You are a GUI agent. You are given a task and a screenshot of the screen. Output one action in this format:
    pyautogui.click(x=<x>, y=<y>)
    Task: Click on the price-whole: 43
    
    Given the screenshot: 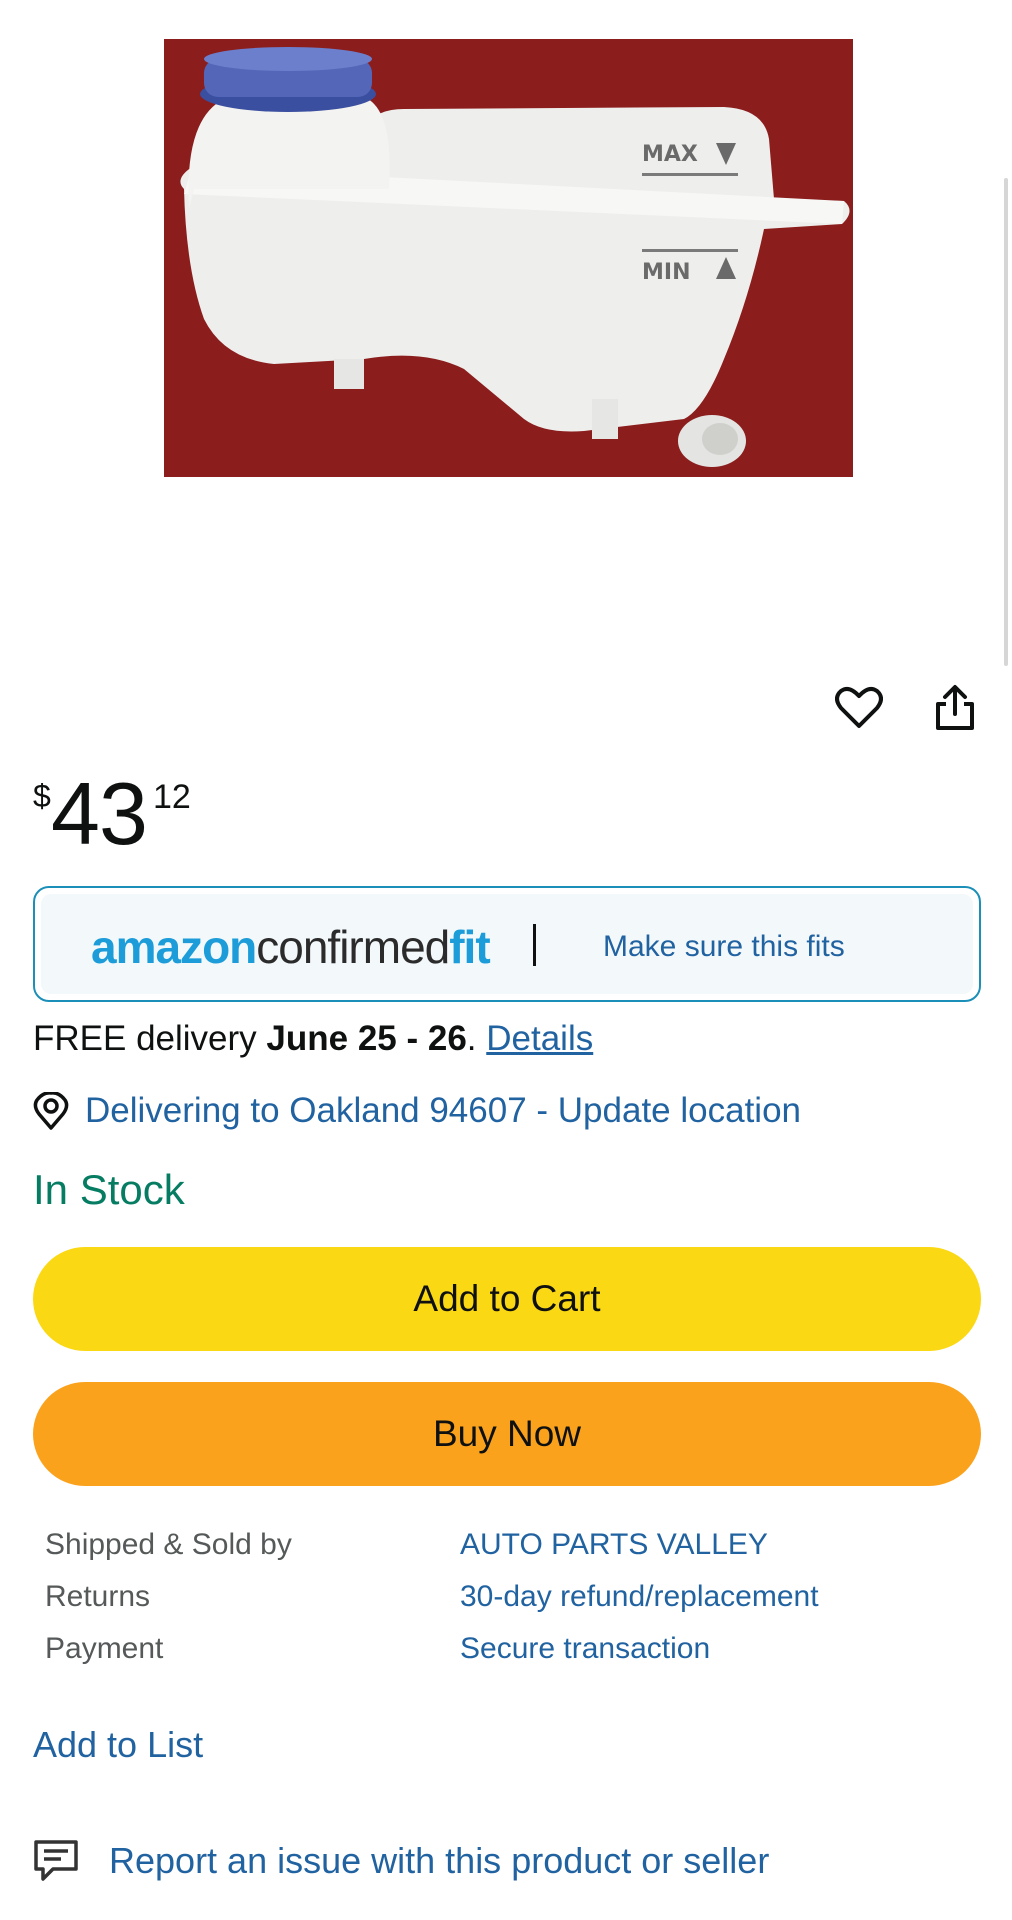 What is the action you would take?
    pyautogui.click(x=99, y=813)
    